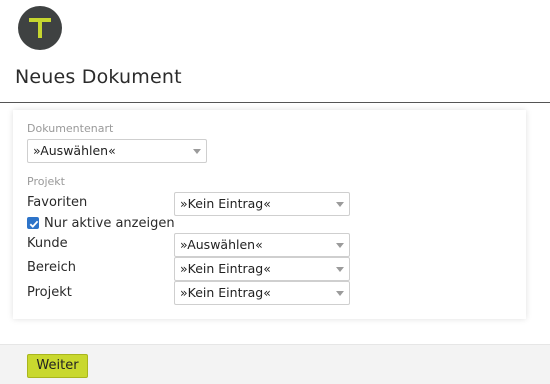 The height and width of the screenshot is (384, 550). I want to click on footer-bar: Weiter, so click(275, 364).